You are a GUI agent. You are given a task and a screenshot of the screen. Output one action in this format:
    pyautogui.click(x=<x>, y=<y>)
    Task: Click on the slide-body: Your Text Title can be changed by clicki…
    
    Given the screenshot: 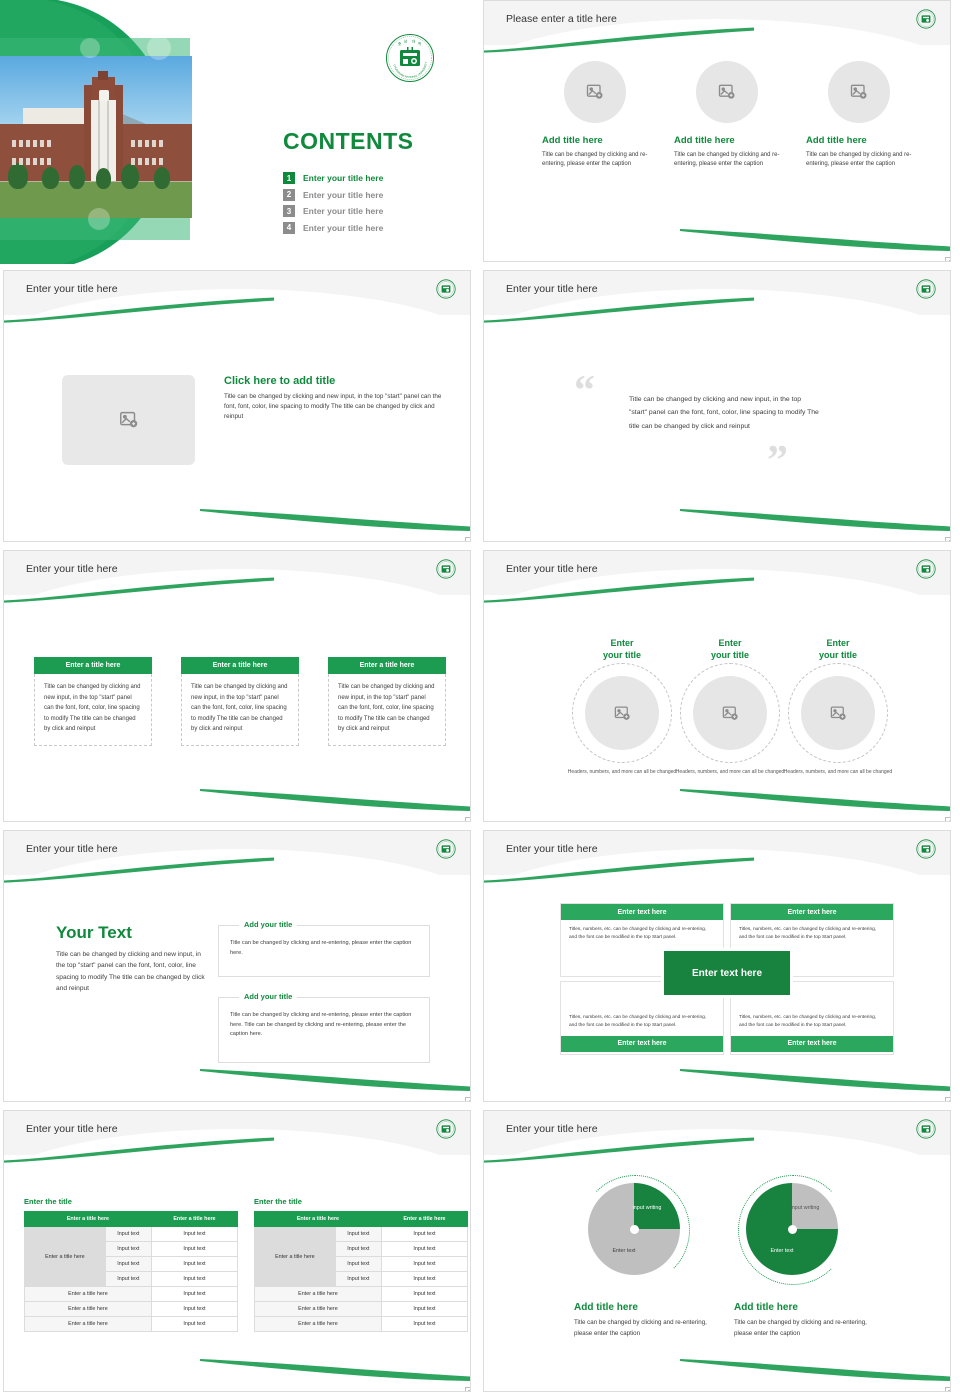 What is the action you would take?
    pyautogui.click(x=237, y=988)
    